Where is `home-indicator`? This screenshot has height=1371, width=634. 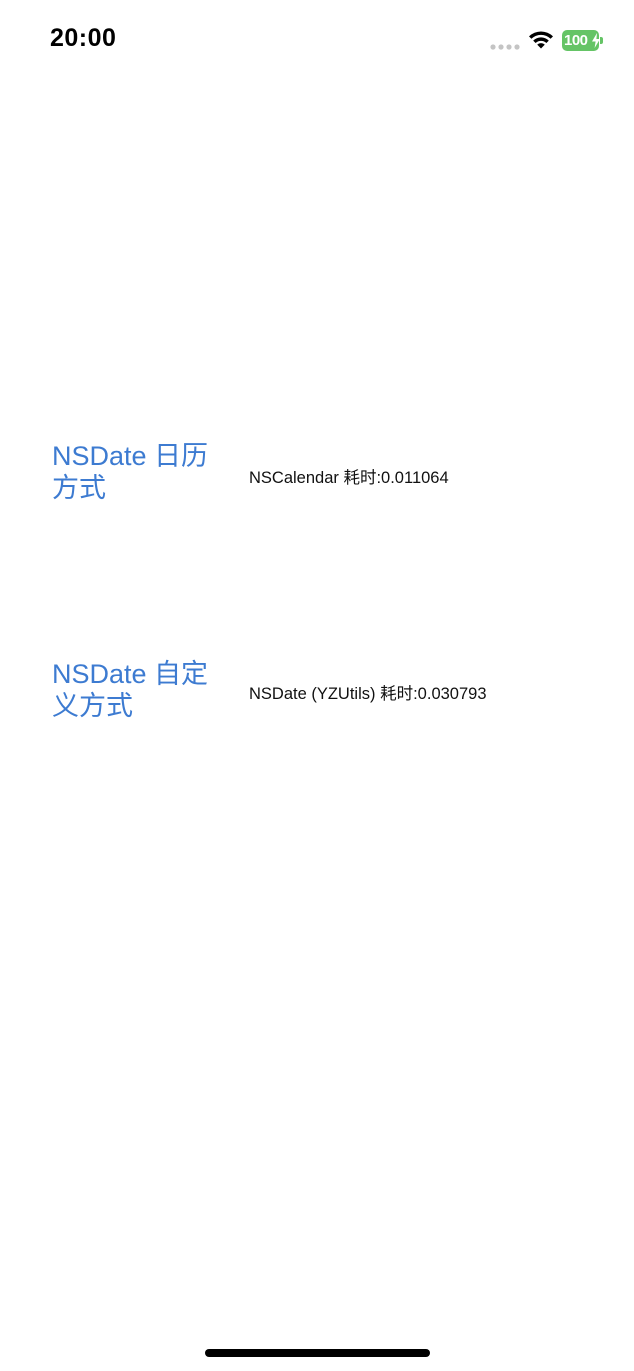
home-indicator is located at coordinates (317, 1353).